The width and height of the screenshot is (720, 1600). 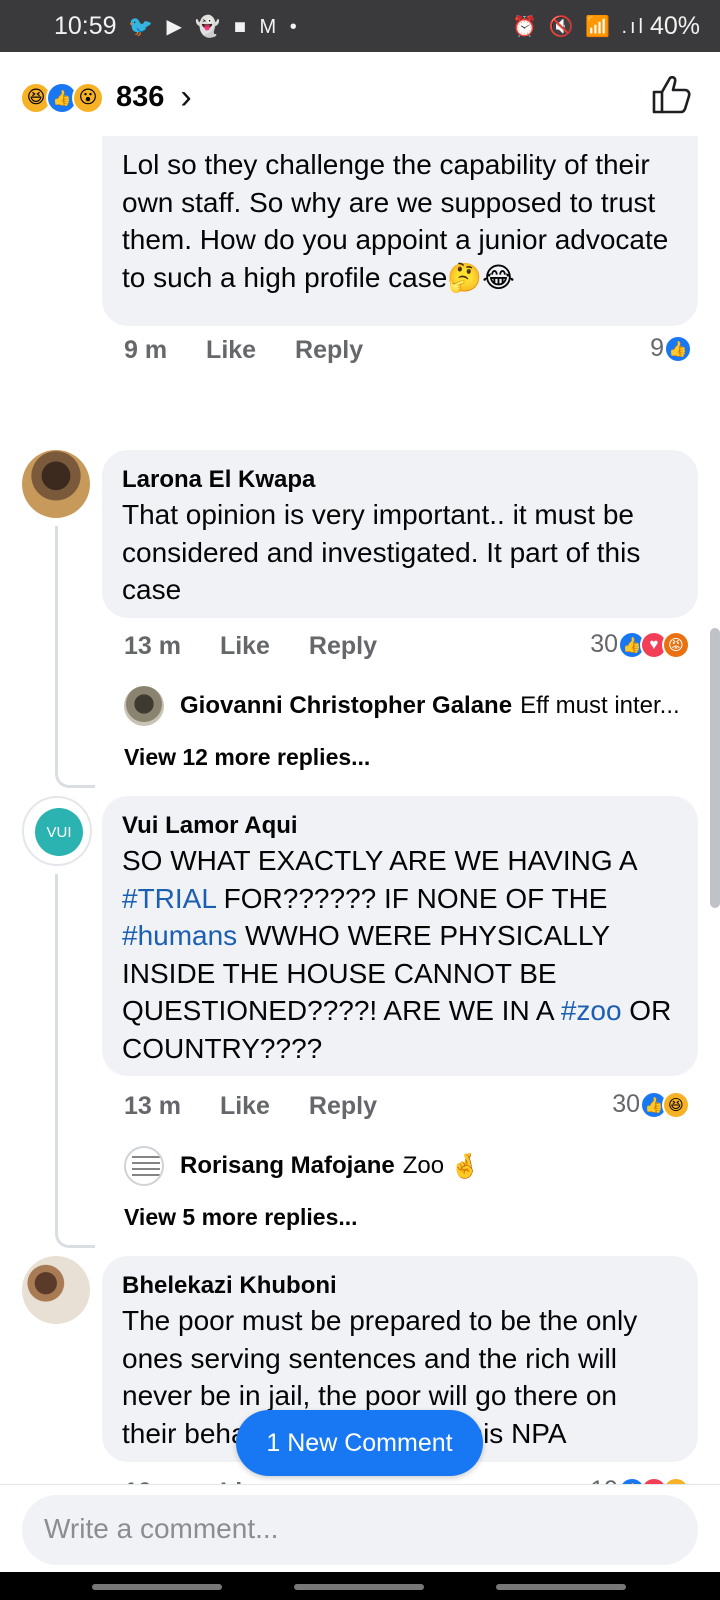 I want to click on hashtag-link: #humans, so click(x=179, y=935).